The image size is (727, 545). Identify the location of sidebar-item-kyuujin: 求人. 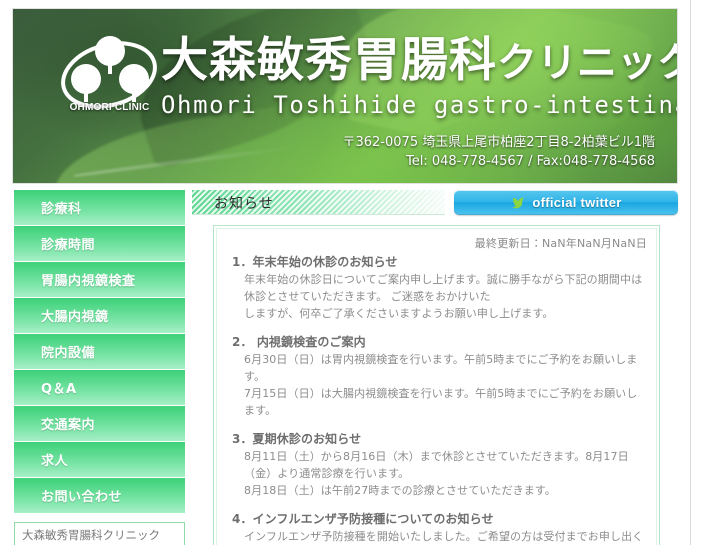
(99, 459).